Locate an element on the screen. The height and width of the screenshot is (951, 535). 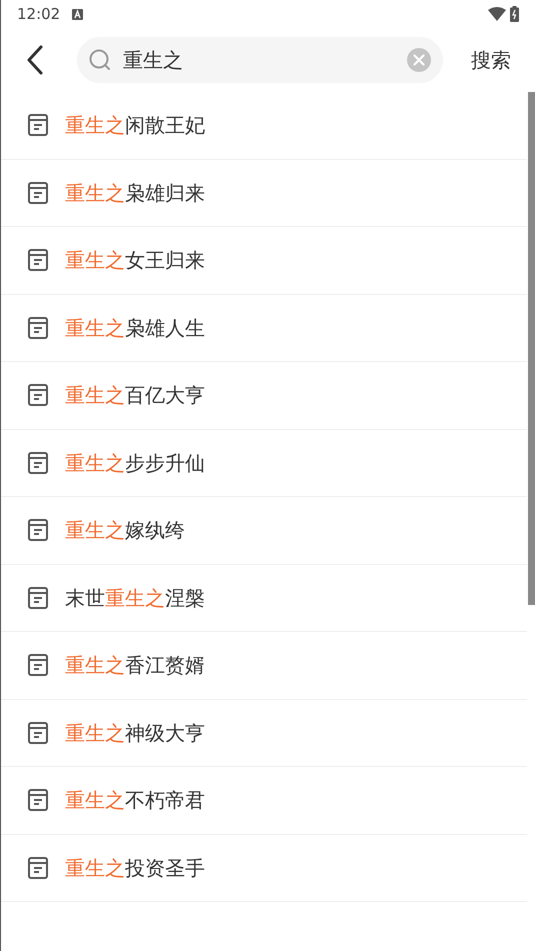
result-item: 末世重生之涅槃 is located at coordinates (264, 598).